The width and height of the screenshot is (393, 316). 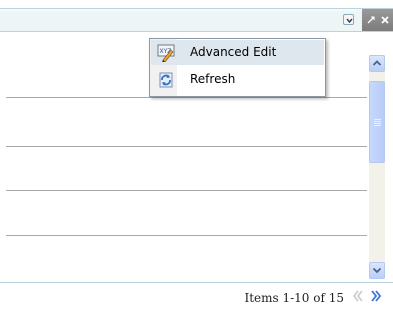 What do you see at coordinates (196, 16) in the screenshot?
I see `portlet-header` at bounding box center [196, 16].